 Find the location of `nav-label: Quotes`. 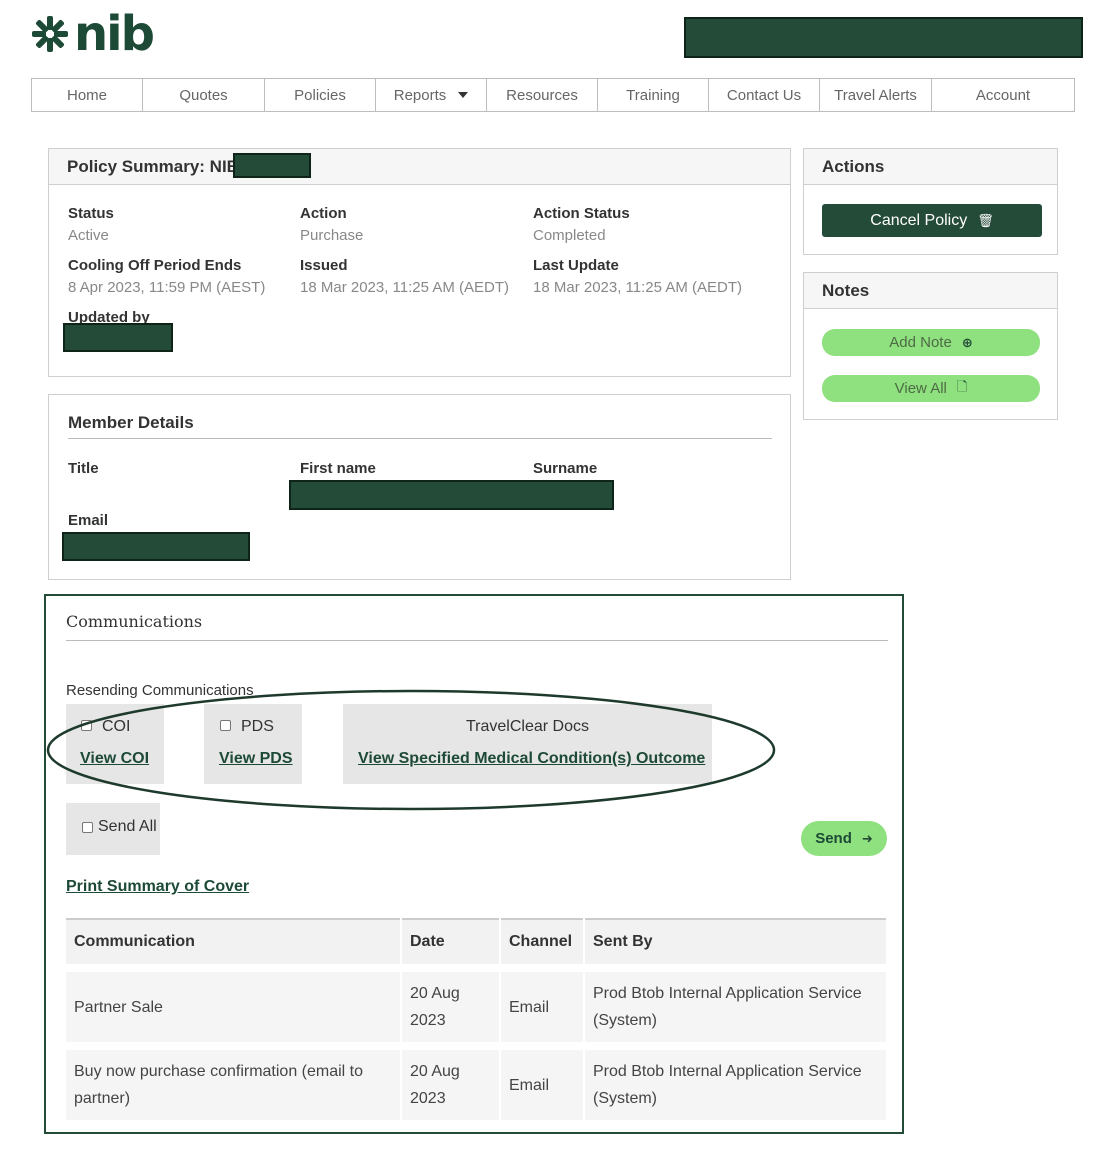

nav-label: Quotes is located at coordinates (203, 95).